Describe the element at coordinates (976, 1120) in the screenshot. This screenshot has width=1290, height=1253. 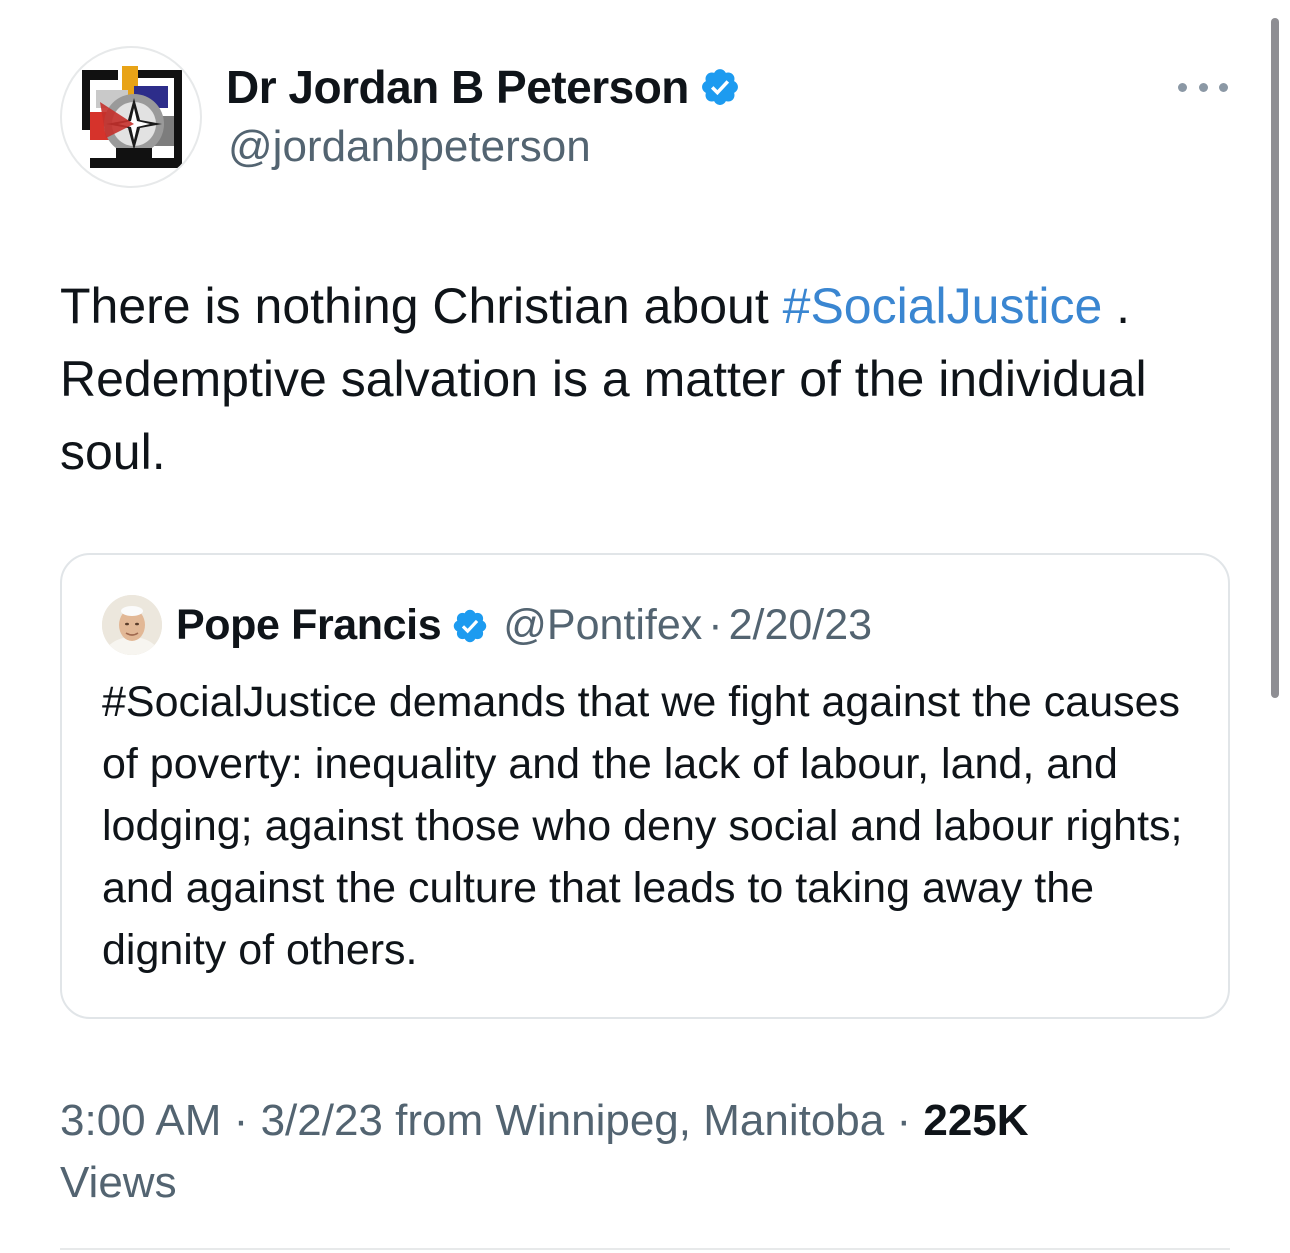
I see `views-count: 225K` at that location.